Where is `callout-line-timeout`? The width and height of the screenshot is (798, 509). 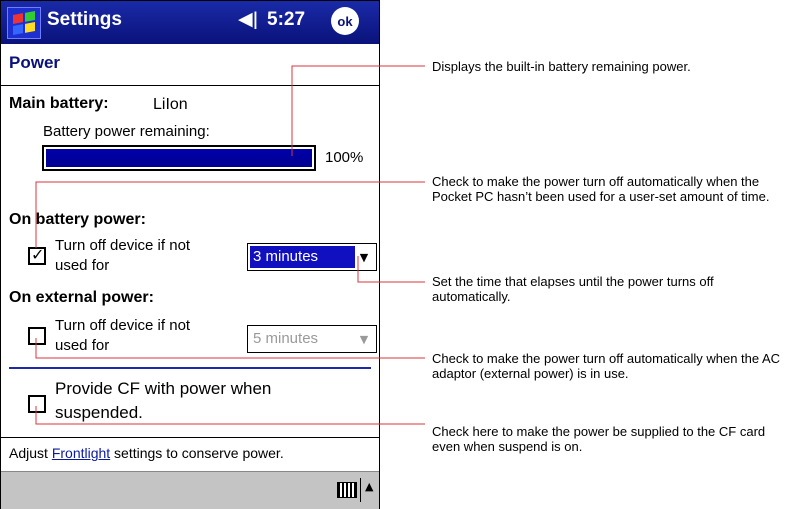 callout-line-timeout is located at coordinates (391, 269).